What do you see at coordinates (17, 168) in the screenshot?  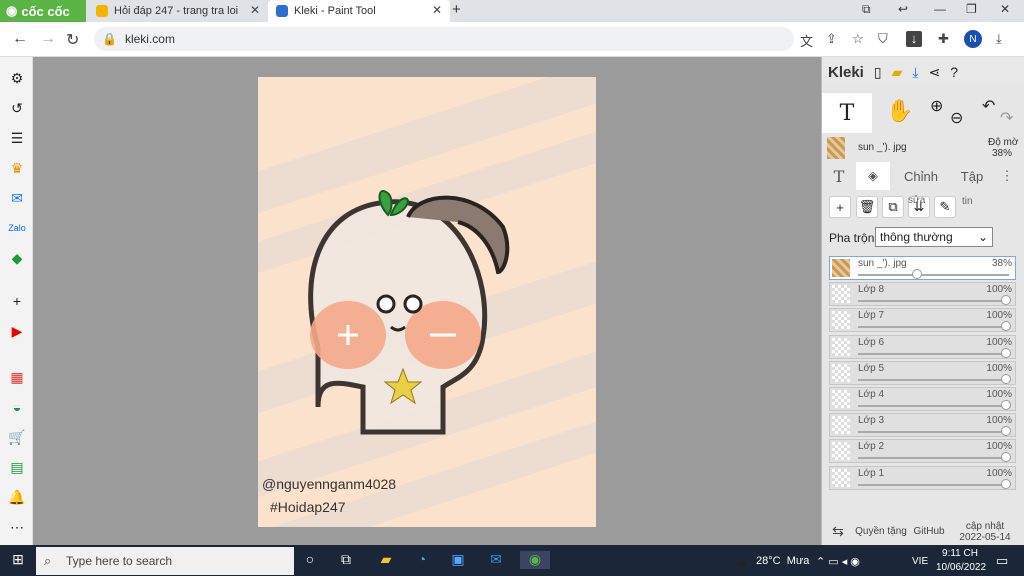 I see `crown-icon: ♛` at bounding box center [17, 168].